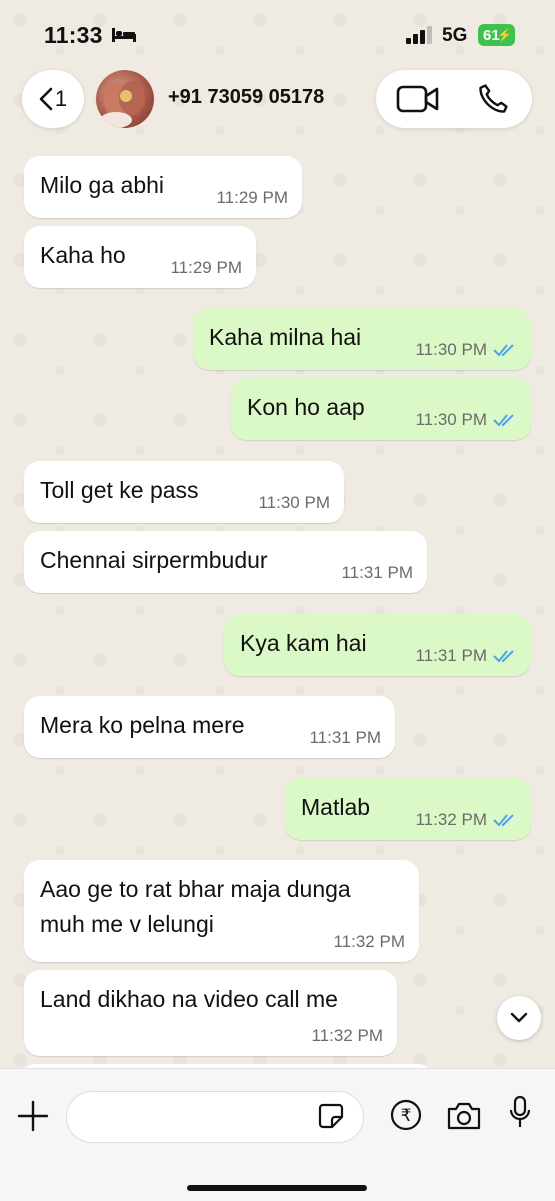 Image resolution: width=555 pixels, height=1201 pixels. Describe the element at coordinates (209, 727) in the screenshot. I see `message-incoming: Mera ko pelna mere 11:31 PM` at that location.